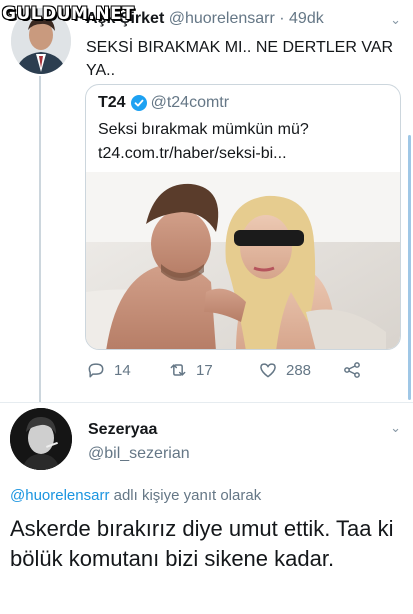 The image size is (413, 614). I want to click on share-button, so click(352, 370).